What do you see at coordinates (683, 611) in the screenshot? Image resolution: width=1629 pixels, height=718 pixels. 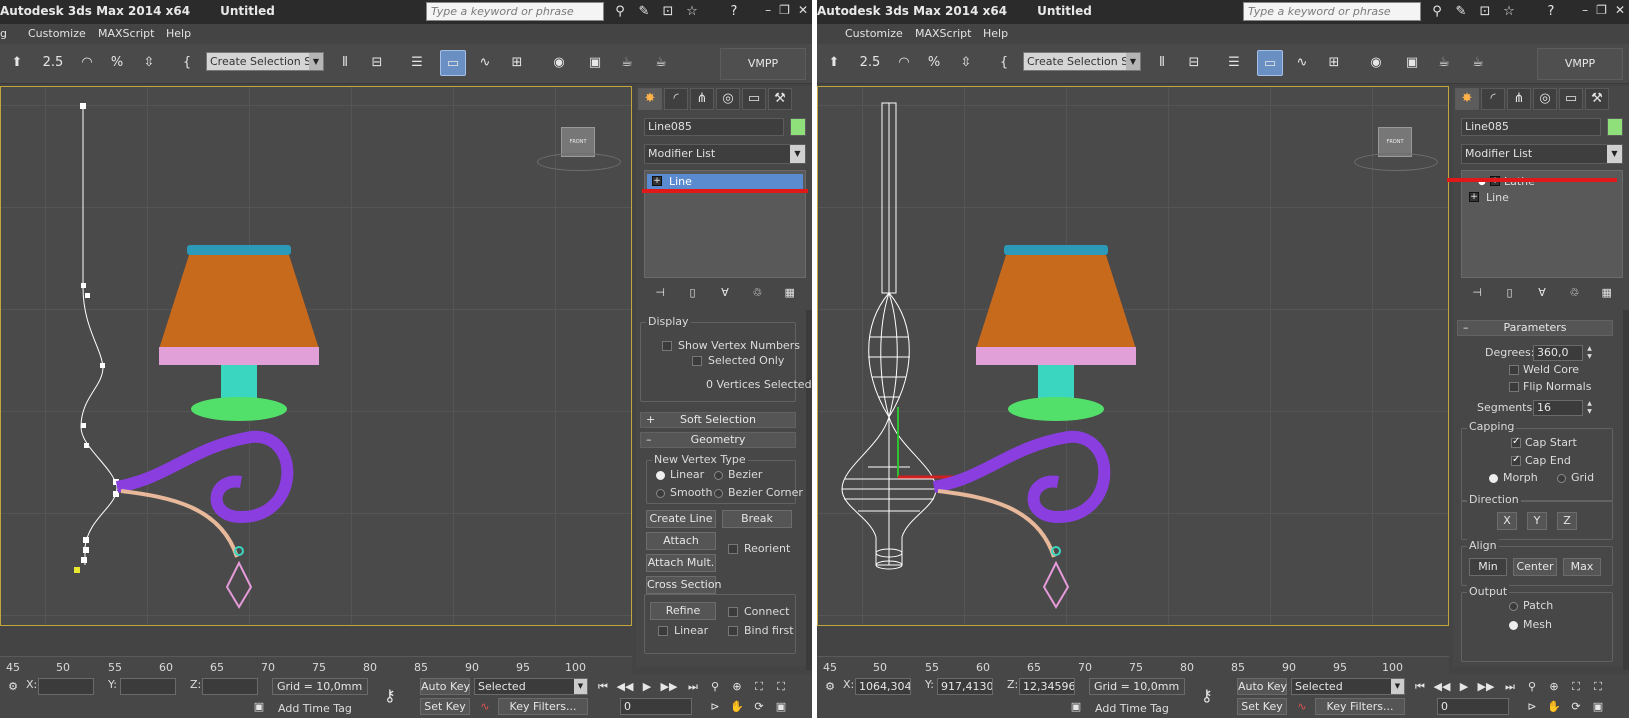 I see `refine-button: Refine` at bounding box center [683, 611].